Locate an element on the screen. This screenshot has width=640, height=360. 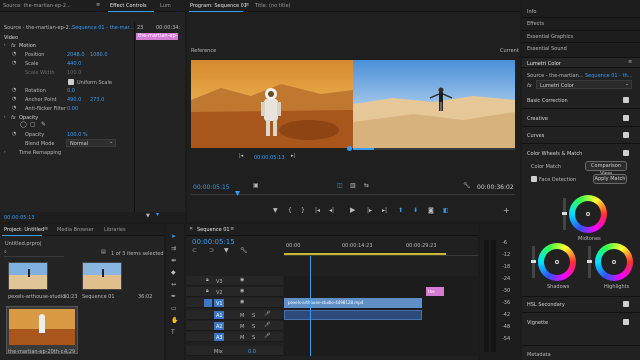
swap-sides-icon: ⇆ is located at coordinates (366, 186).